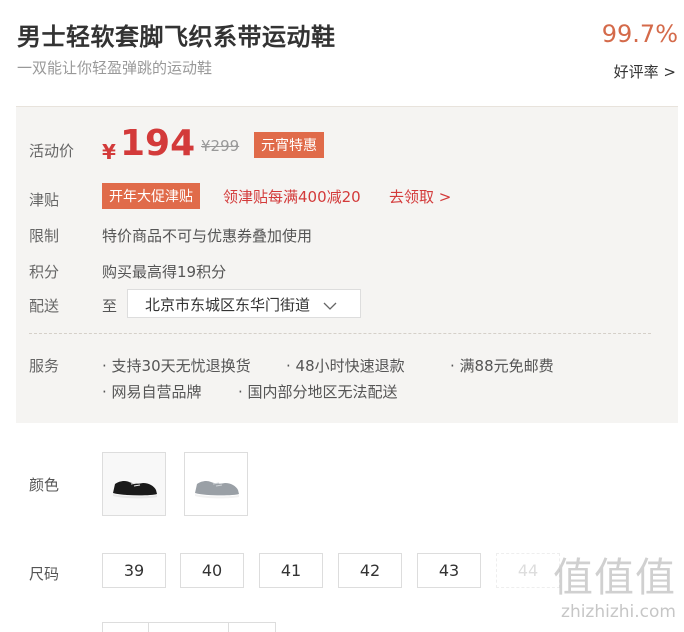 This screenshot has height=632, width=684. Describe the element at coordinates (291, 570) in the screenshot. I see `size-option: 41` at that location.